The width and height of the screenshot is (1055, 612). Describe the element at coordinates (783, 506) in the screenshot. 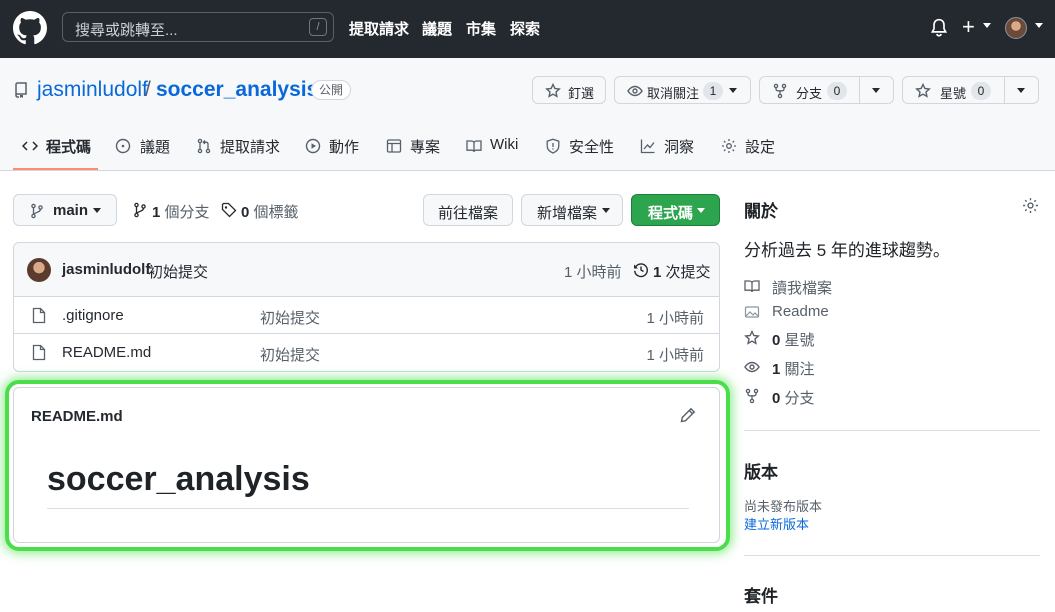

I see `no-releases-text: 尚未發布版本` at that location.